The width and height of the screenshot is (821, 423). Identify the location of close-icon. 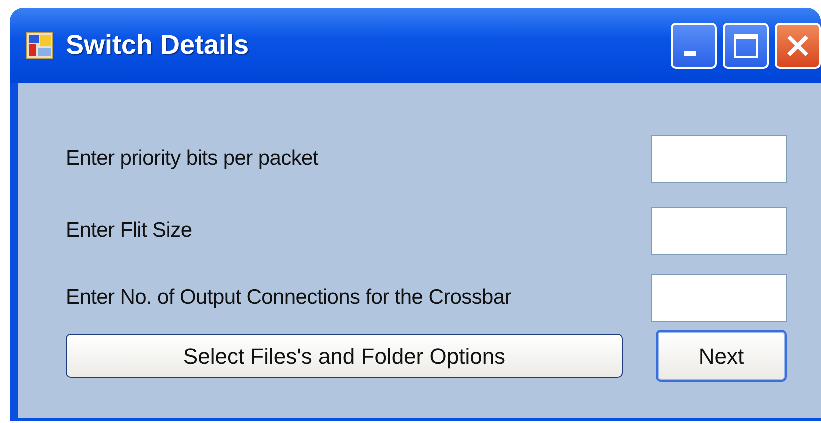
(798, 45).